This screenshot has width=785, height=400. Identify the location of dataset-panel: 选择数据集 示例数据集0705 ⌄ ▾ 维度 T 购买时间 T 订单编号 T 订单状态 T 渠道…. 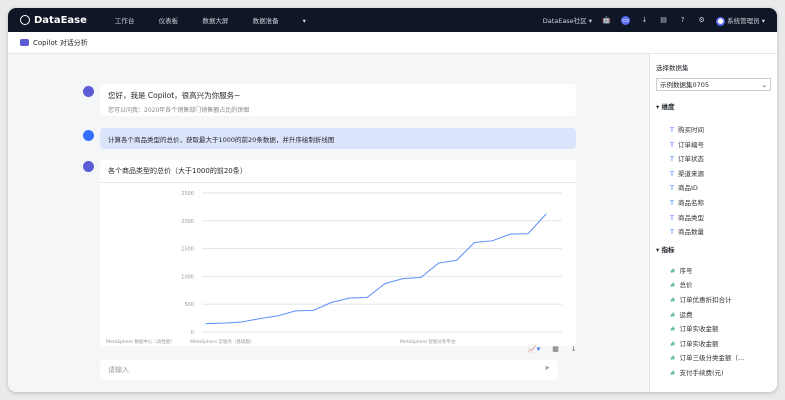
(713, 223).